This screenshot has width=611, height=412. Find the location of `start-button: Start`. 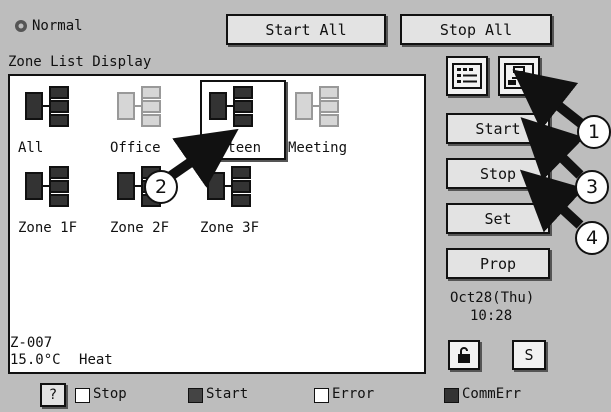

start-button: Start is located at coordinates (498, 128).